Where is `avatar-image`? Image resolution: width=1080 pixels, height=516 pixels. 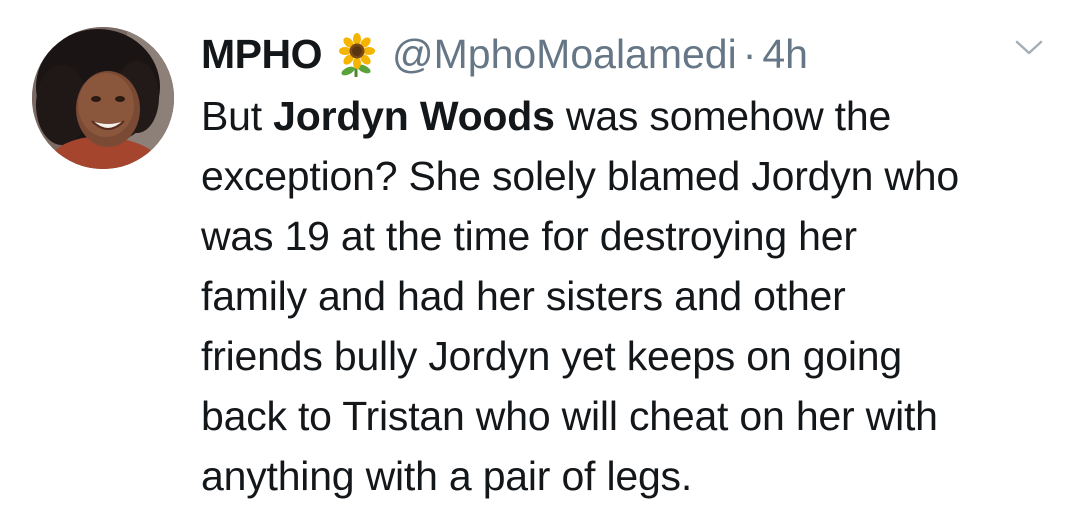 avatar-image is located at coordinates (103, 98).